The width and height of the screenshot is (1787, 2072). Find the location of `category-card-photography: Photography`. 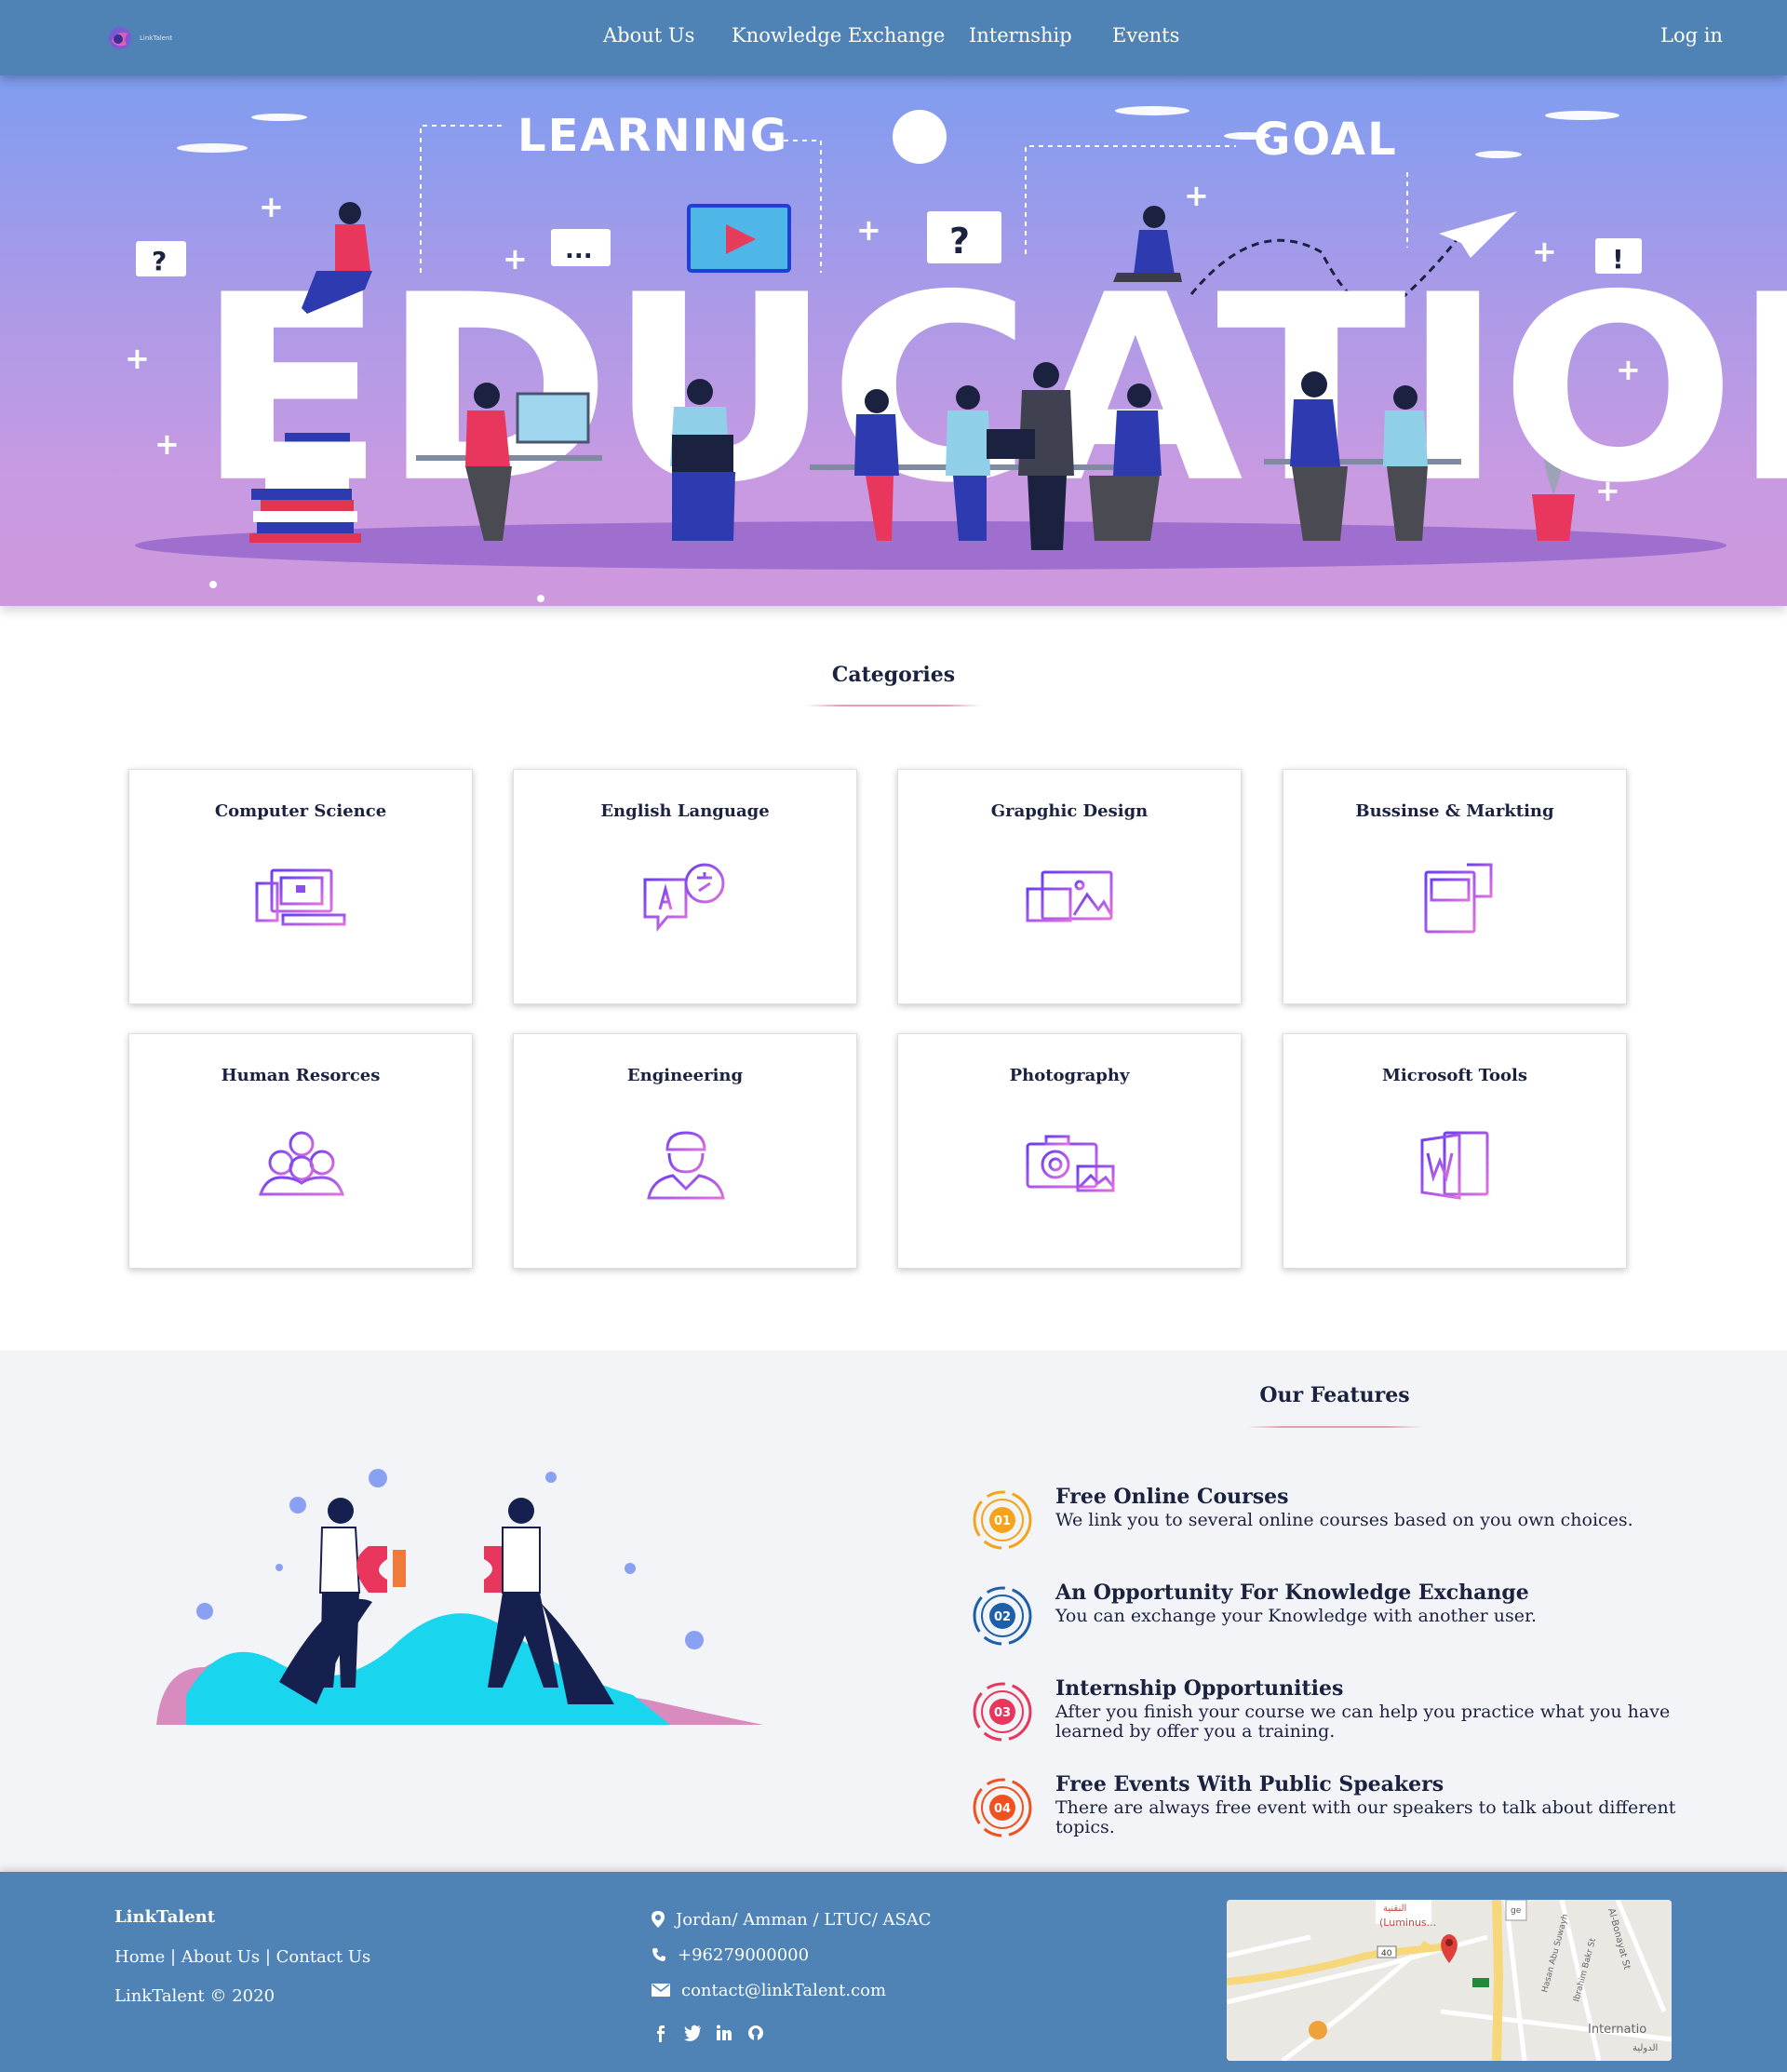

category-card-photography: Photography is located at coordinates (1069, 1151).